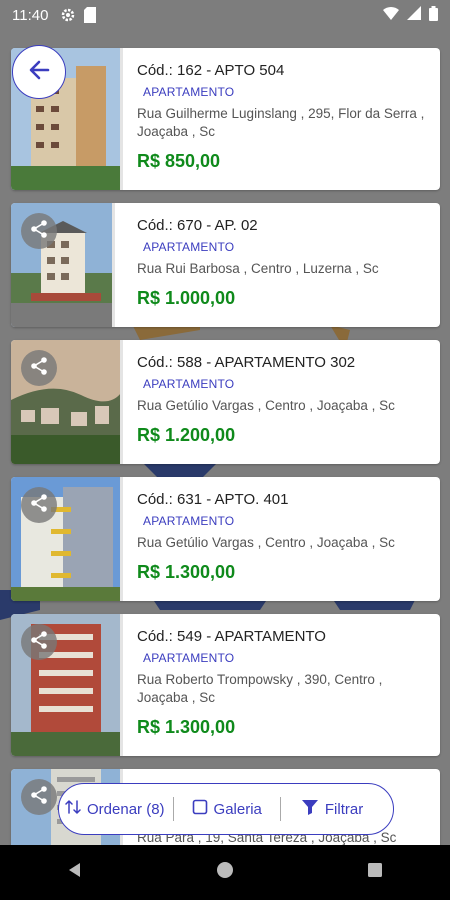  I want to click on wifi-icon, so click(391, 15).